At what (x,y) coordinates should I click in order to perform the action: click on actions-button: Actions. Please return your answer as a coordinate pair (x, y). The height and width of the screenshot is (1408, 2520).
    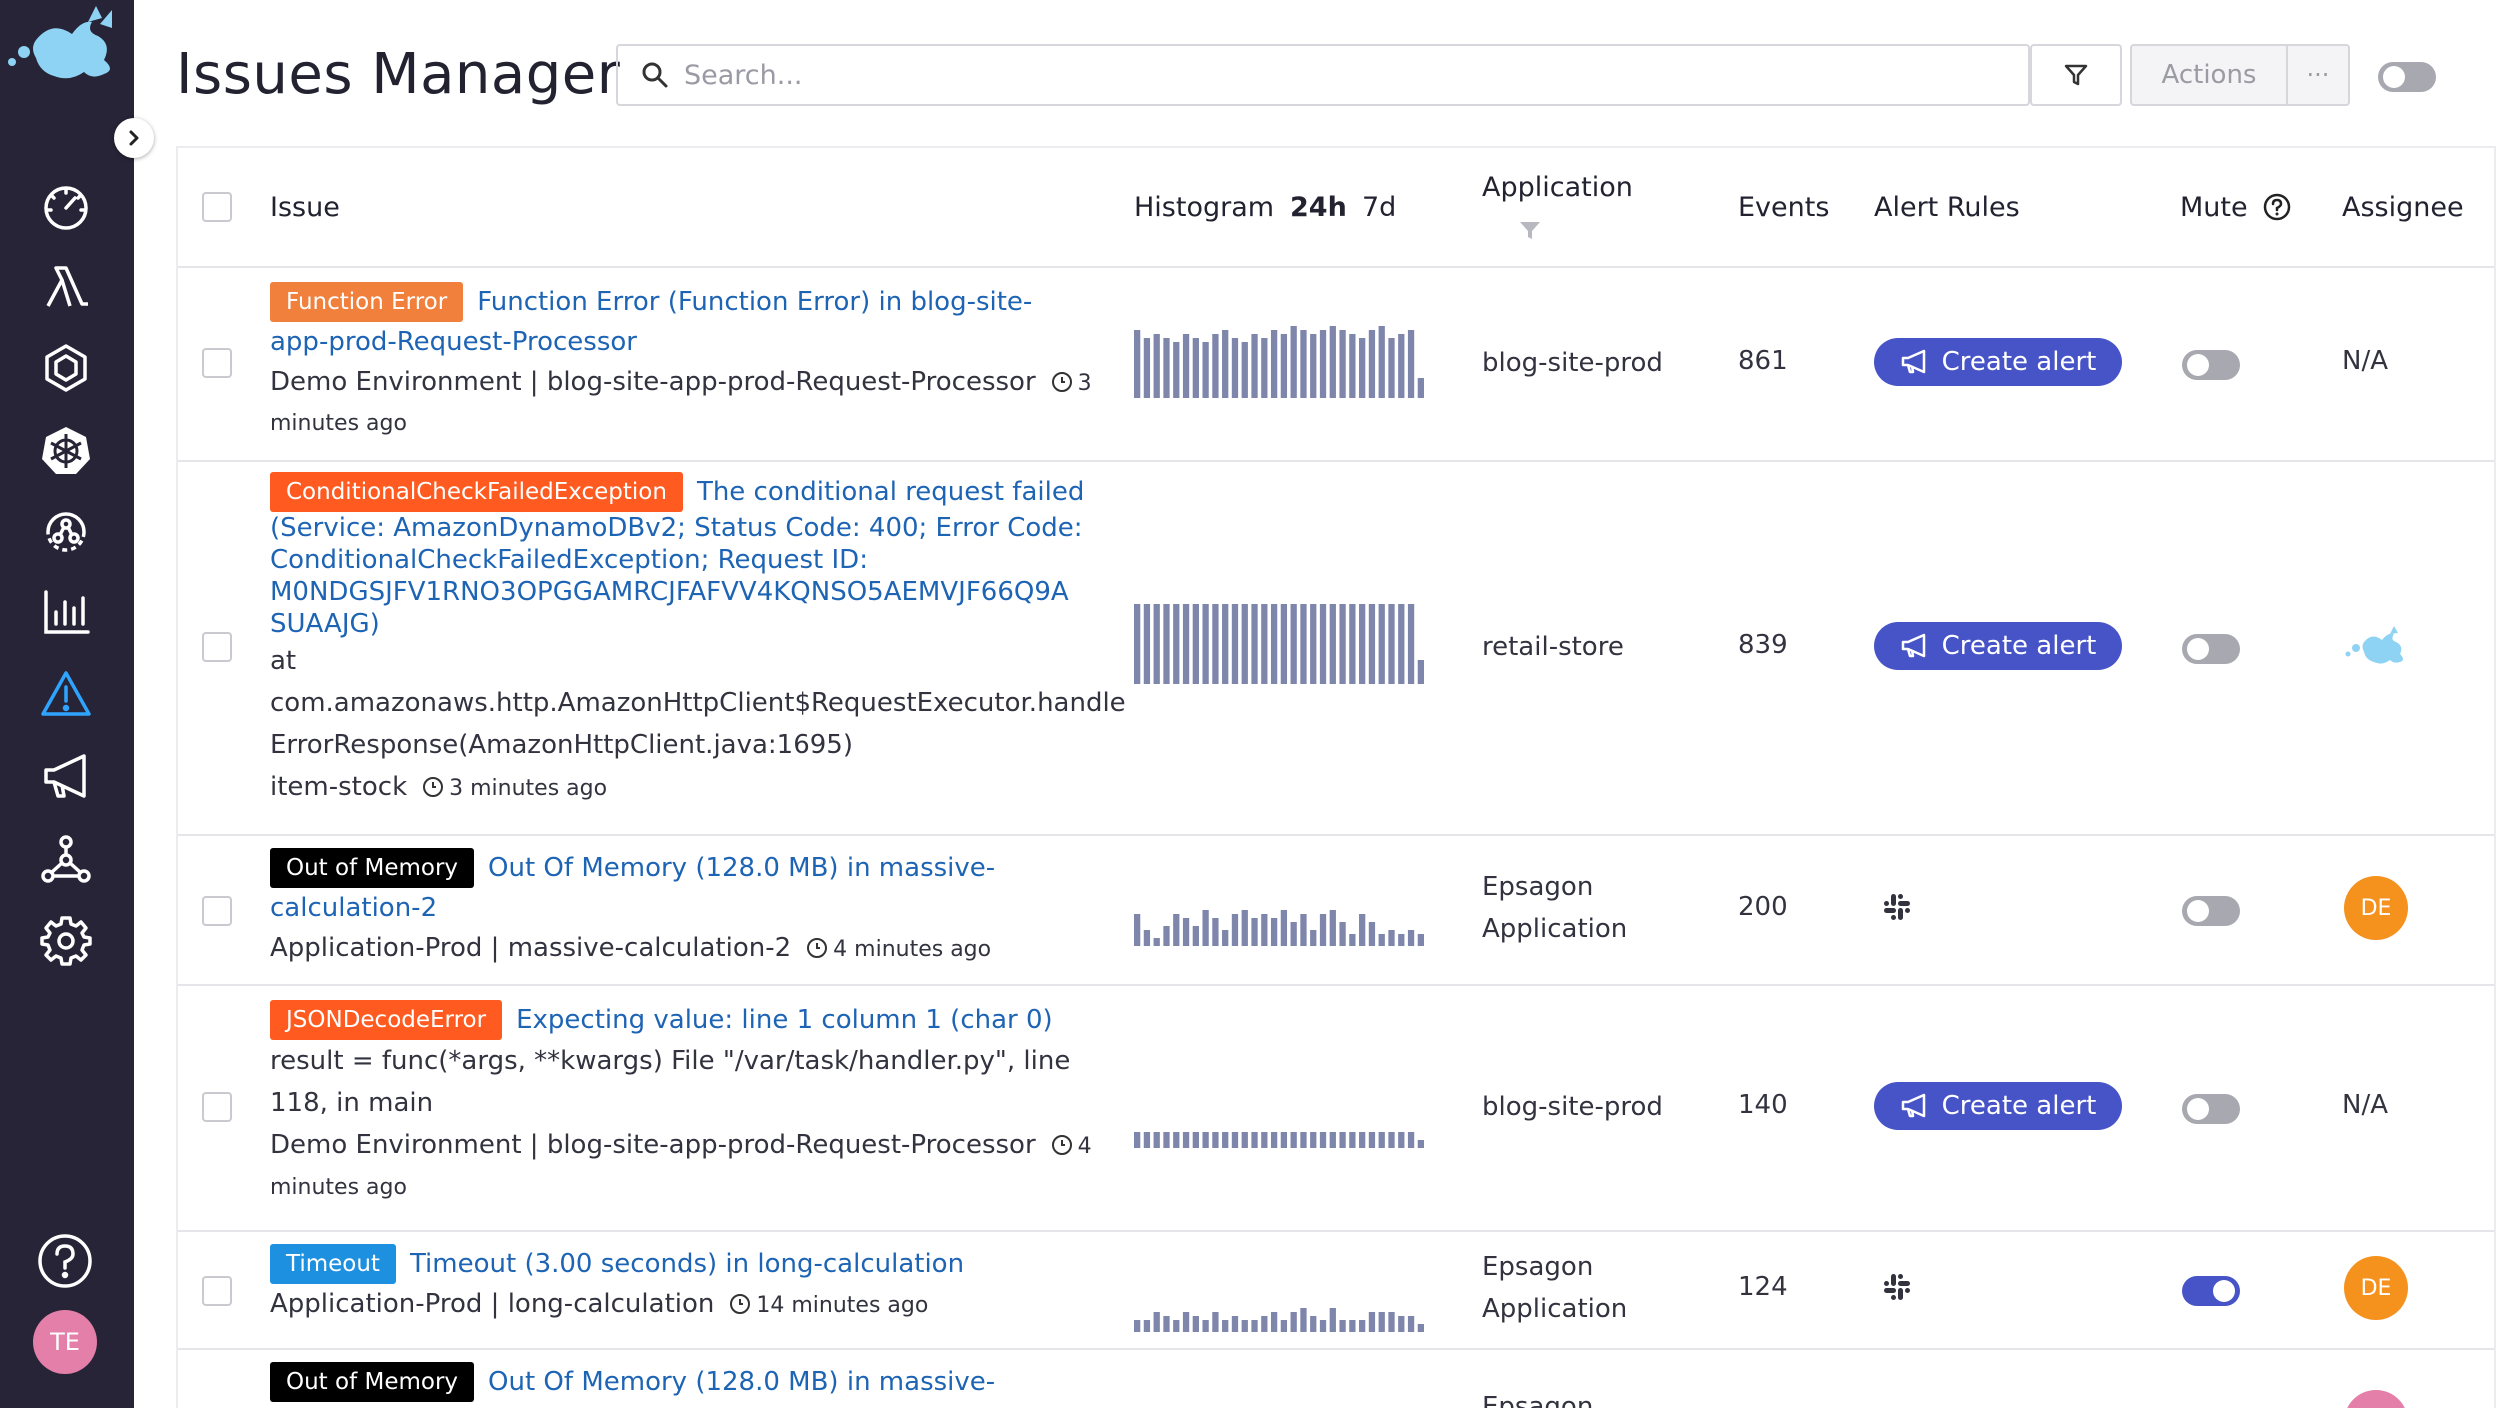
    Looking at the image, I should click on (2209, 75).